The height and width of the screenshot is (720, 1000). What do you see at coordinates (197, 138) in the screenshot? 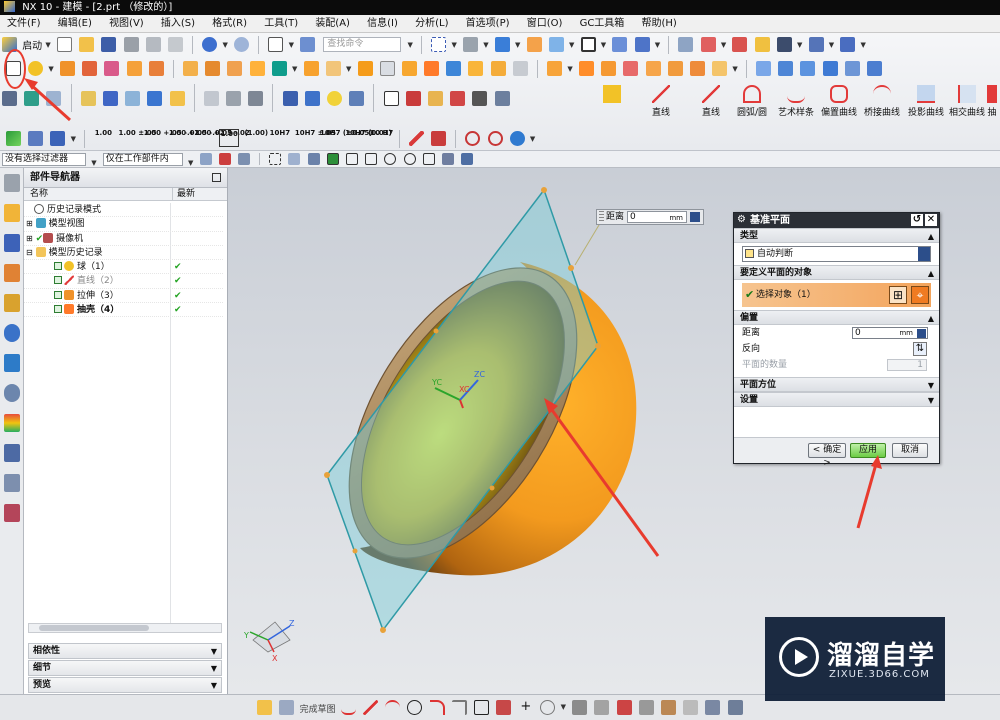
I see `unit-button-4: 1.00 +.05 -.02` at bounding box center [197, 138].